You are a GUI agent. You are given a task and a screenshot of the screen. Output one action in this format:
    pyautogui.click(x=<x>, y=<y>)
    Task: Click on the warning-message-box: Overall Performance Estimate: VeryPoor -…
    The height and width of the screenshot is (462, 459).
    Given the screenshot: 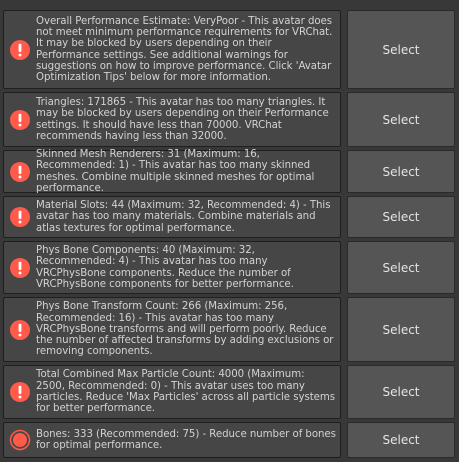 What is the action you would take?
    pyautogui.click(x=172, y=49)
    